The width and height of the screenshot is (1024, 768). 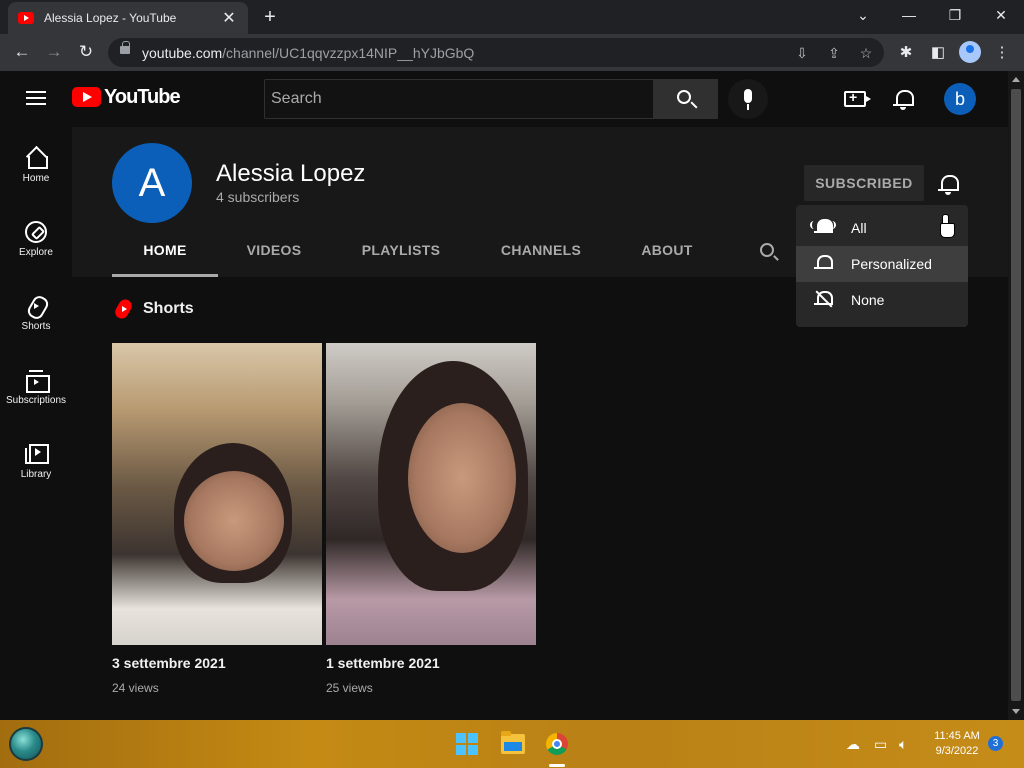 I want to click on menu-kebab-icon: ⋮, so click(x=1002, y=53).